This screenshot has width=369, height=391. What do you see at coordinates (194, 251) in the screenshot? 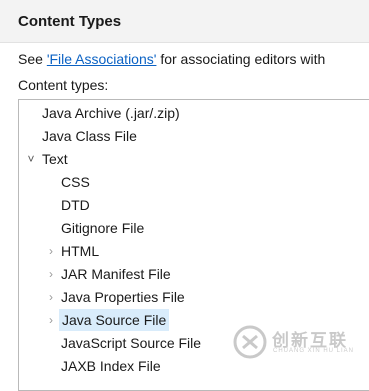
I see `tree-item: › HTML` at bounding box center [194, 251].